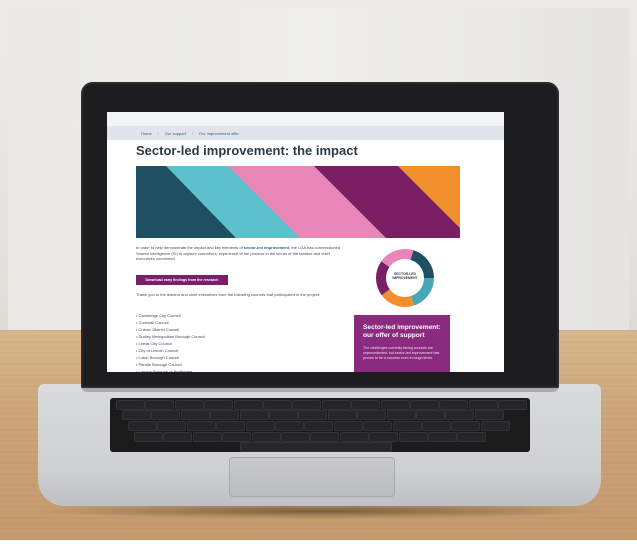 Image resolution: width=637 pixels, height=557 pixels. I want to click on bottom-margin, so click(318, 548).